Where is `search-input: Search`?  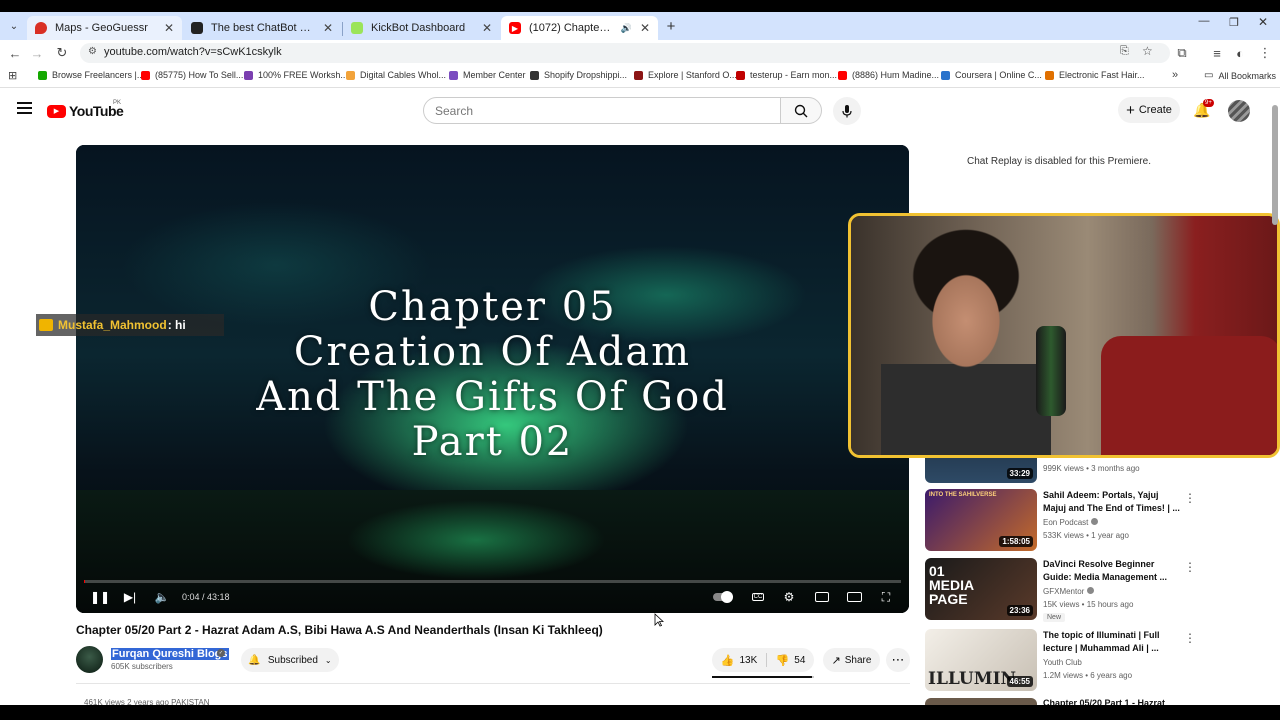 search-input: Search is located at coordinates (602, 110).